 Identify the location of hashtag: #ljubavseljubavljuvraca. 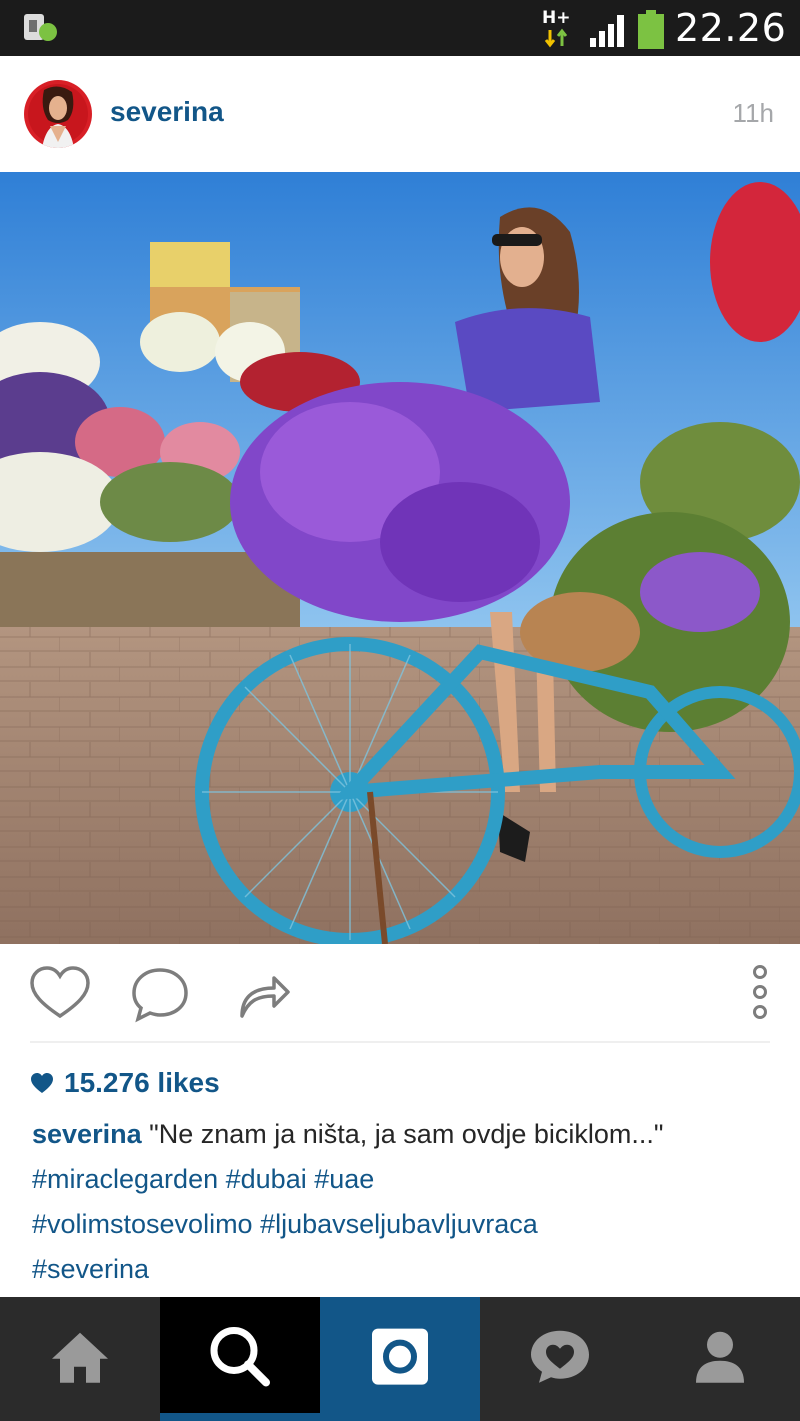
(399, 1224).